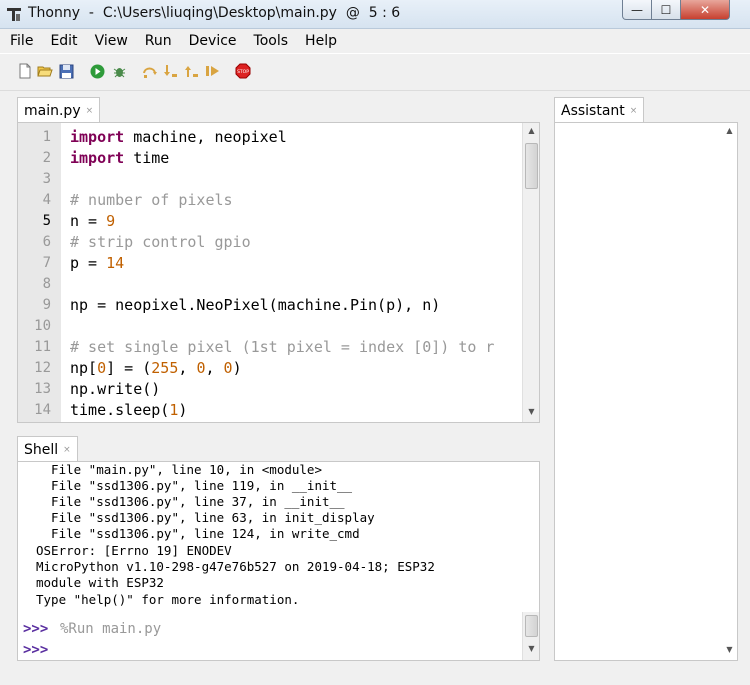  Describe the element at coordinates (14, 14) in the screenshot. I see `thonny-app-icon` at that location.